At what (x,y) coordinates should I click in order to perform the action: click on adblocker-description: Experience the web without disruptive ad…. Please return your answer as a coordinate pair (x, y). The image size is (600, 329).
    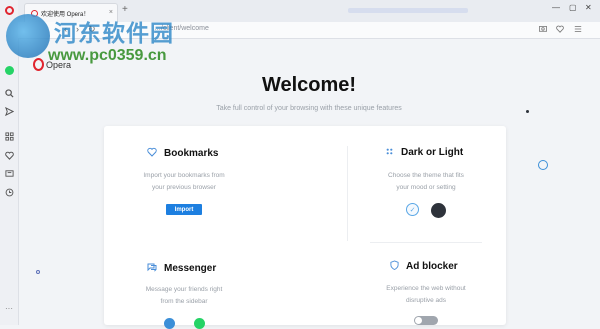
    Looking at the image, I should click on (426, 295).